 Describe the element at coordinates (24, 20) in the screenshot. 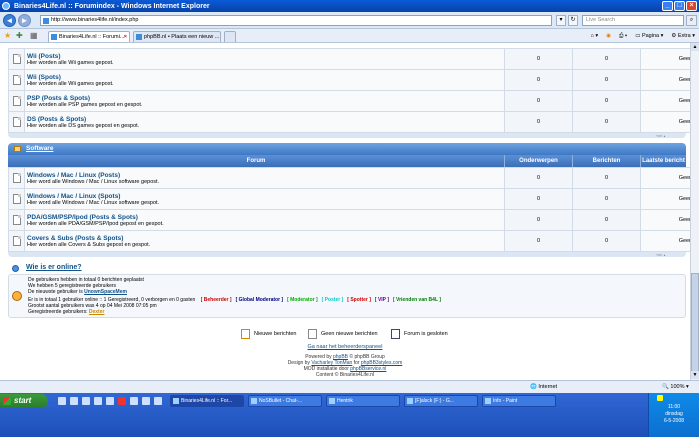

I see `forward-button: ►` at that location.